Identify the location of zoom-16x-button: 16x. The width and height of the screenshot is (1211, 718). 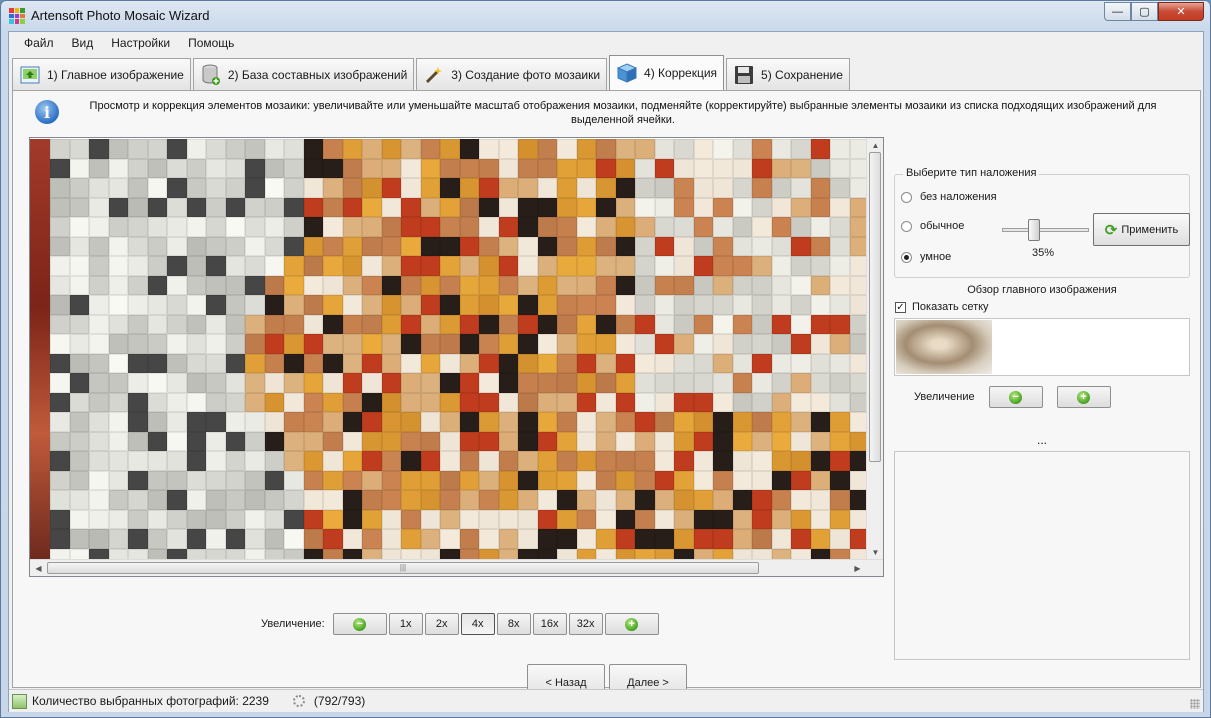
(549, 624).